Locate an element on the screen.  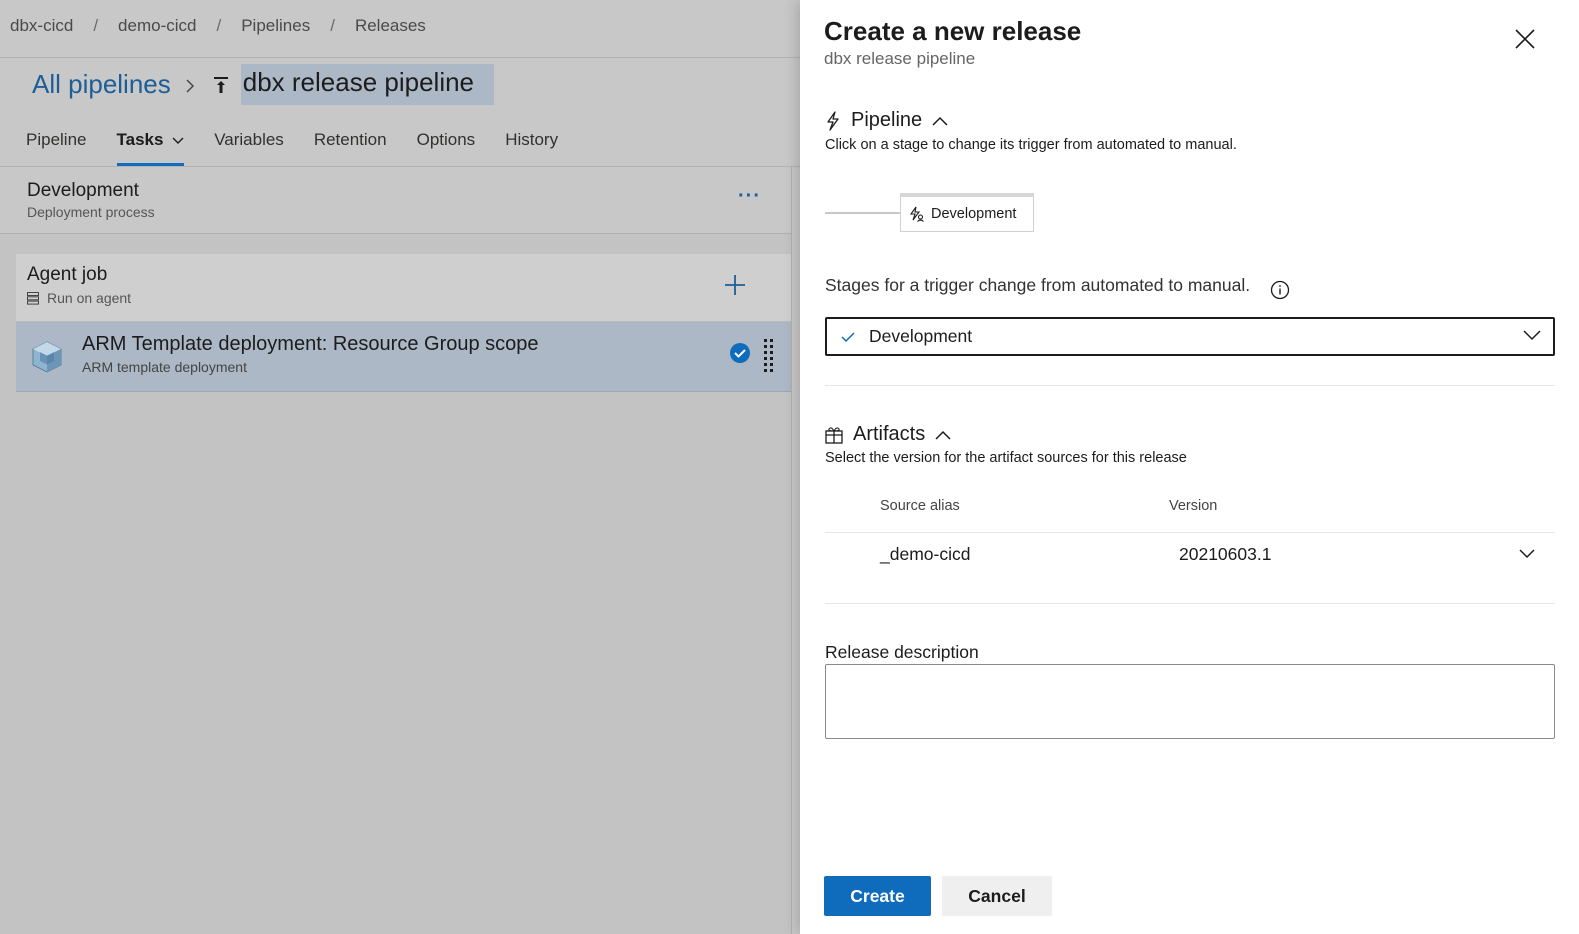
task-subtitle: ARM template deployment is located at coordinates (164, 367).